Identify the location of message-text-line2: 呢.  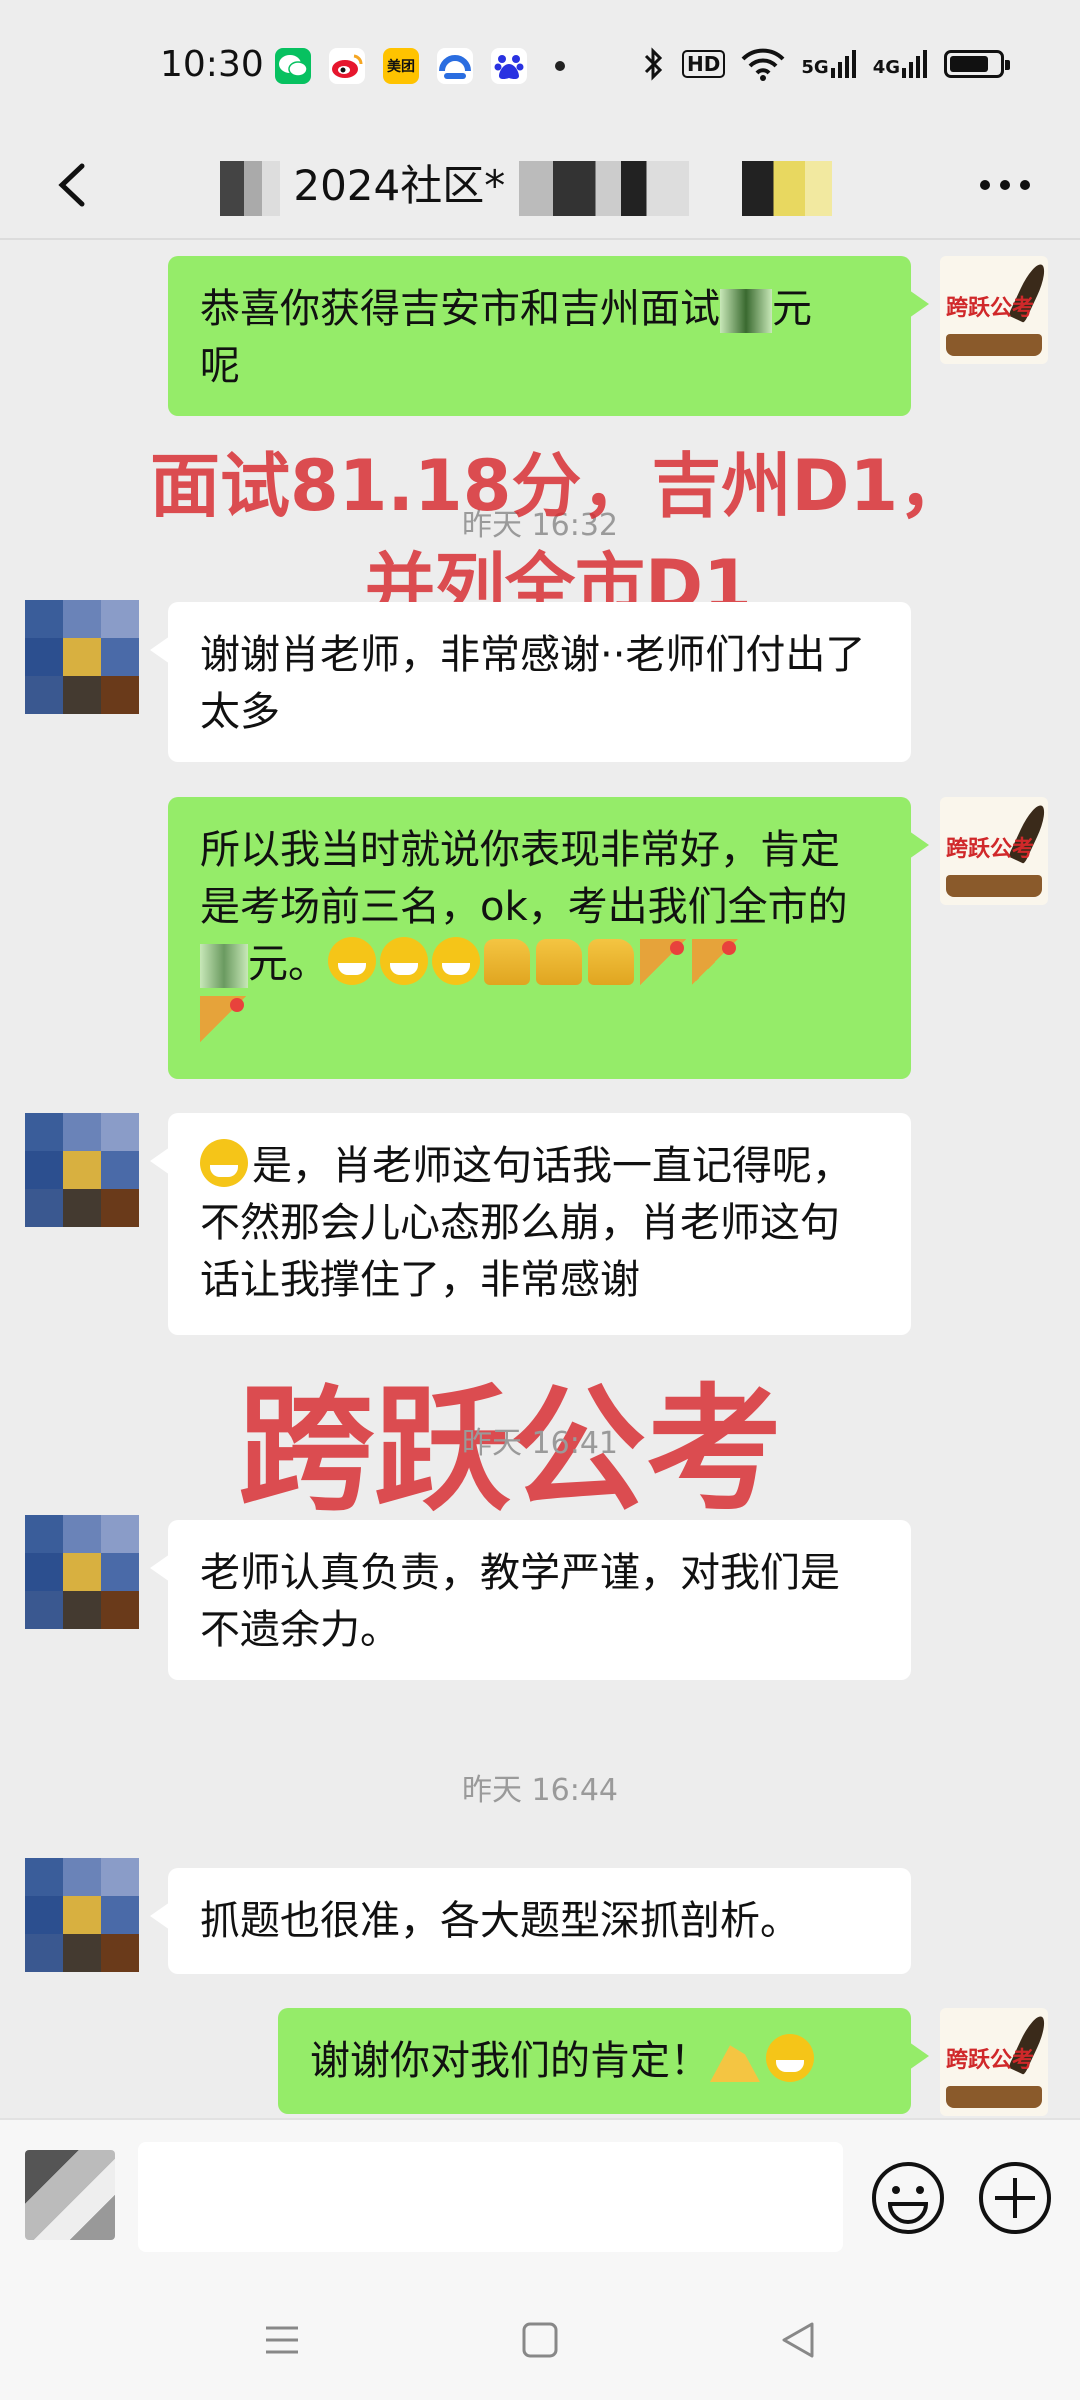
(220, 366).